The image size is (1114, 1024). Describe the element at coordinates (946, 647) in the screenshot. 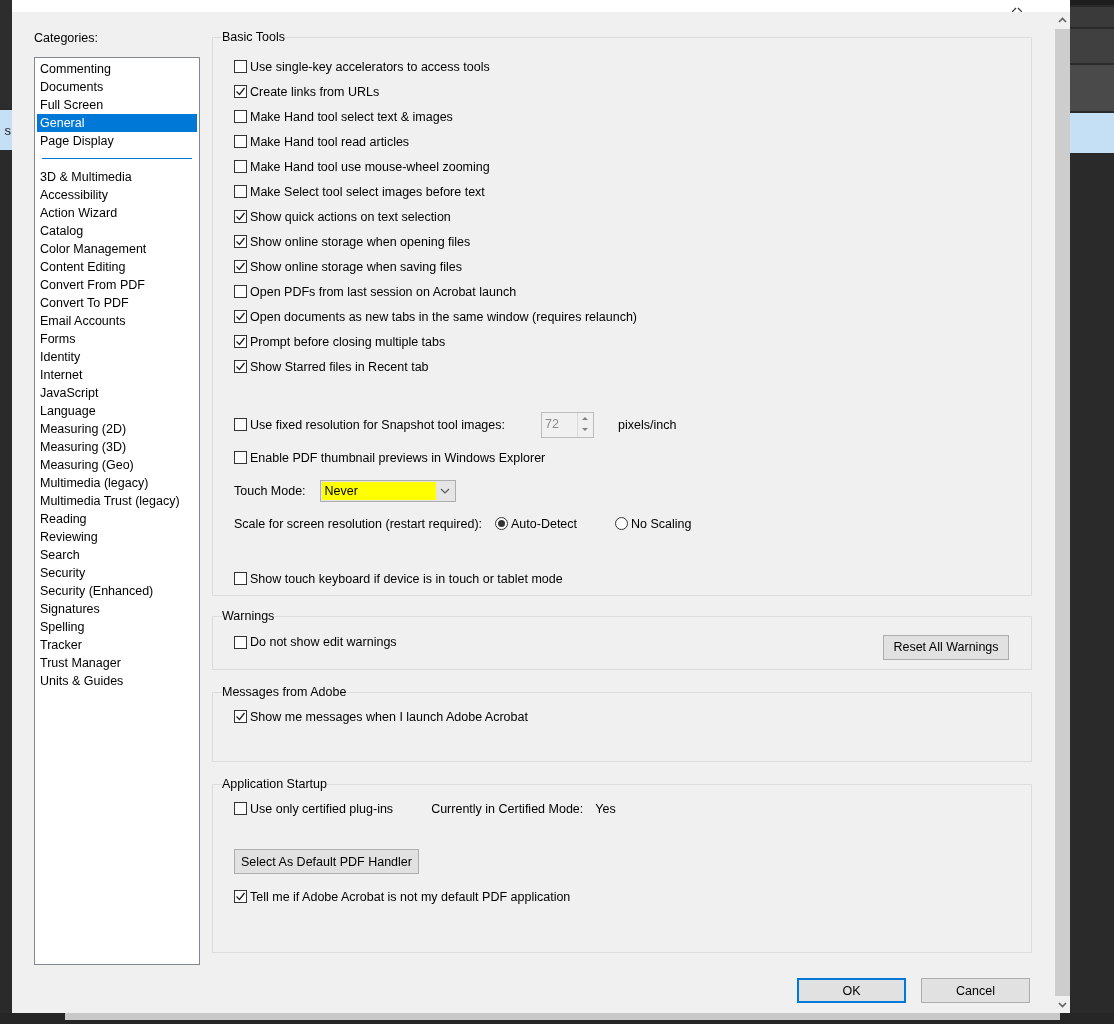

I see `reset-warnings-button: Reset All Warnings` at that location.